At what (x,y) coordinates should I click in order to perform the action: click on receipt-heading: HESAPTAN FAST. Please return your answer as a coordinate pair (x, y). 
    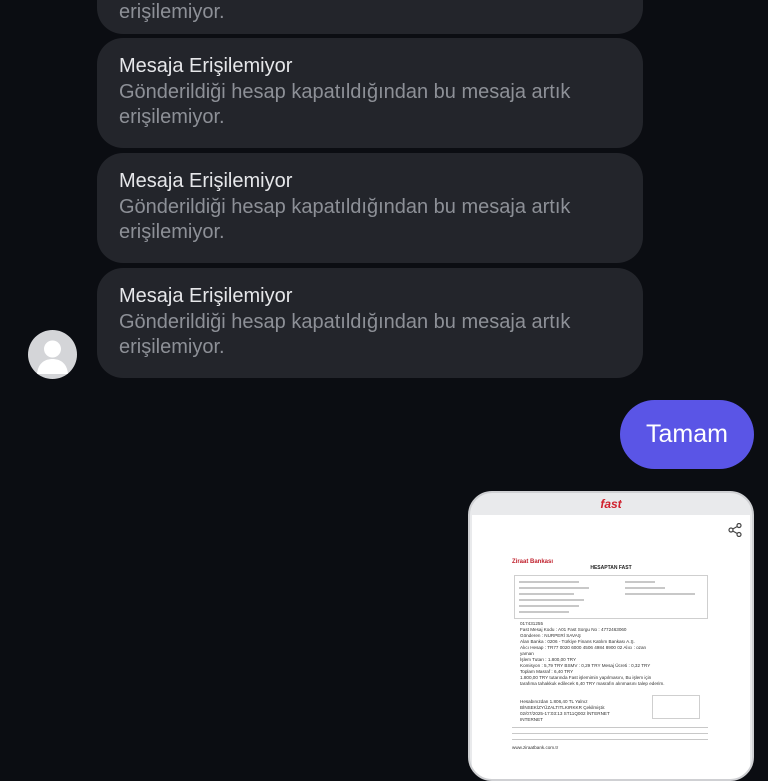
    Looking at the image, I should click on (611, 568).